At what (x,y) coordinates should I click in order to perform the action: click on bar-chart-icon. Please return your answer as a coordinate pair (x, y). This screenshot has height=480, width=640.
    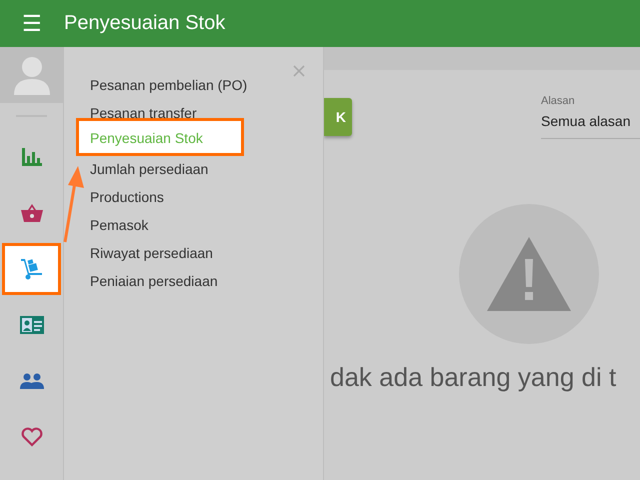
    Looking at the image, I should click on (32, 157).